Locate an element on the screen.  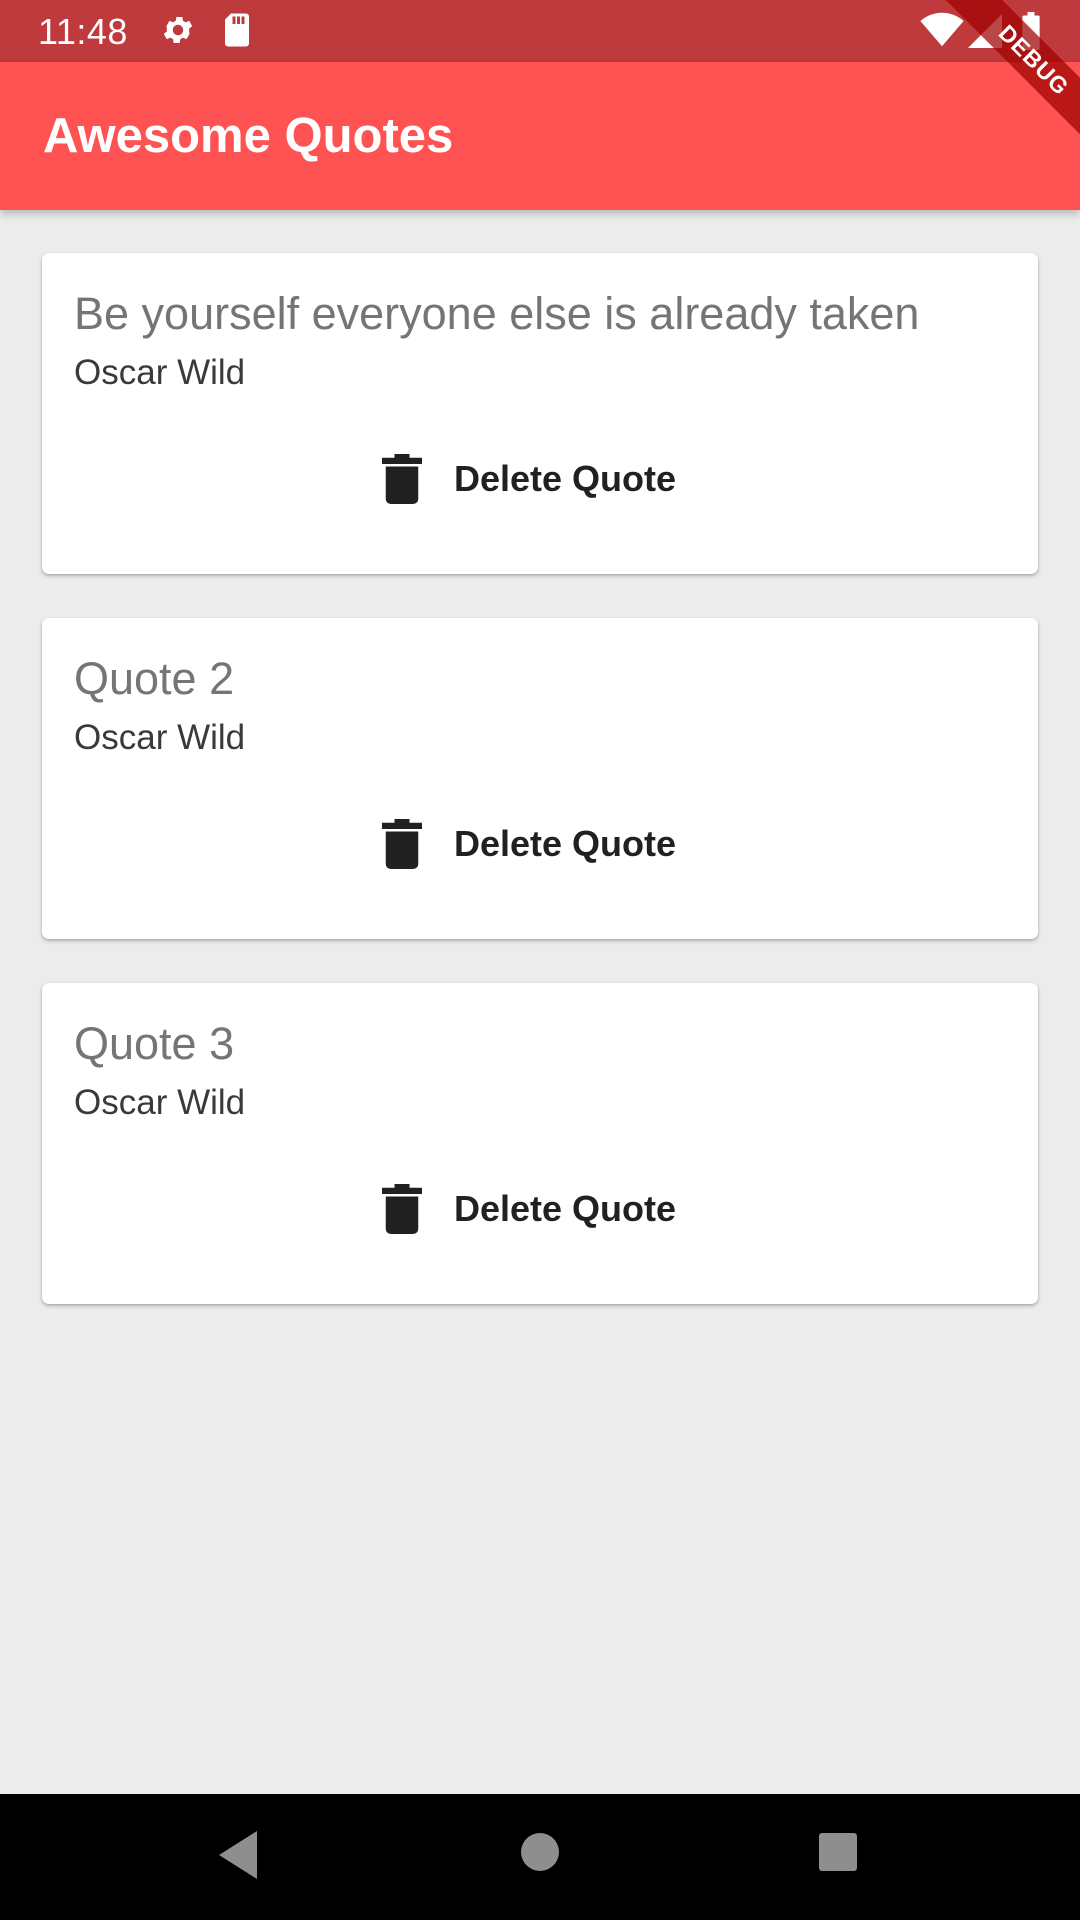
status-time: 11:48 is located at coordinates (83, 31).